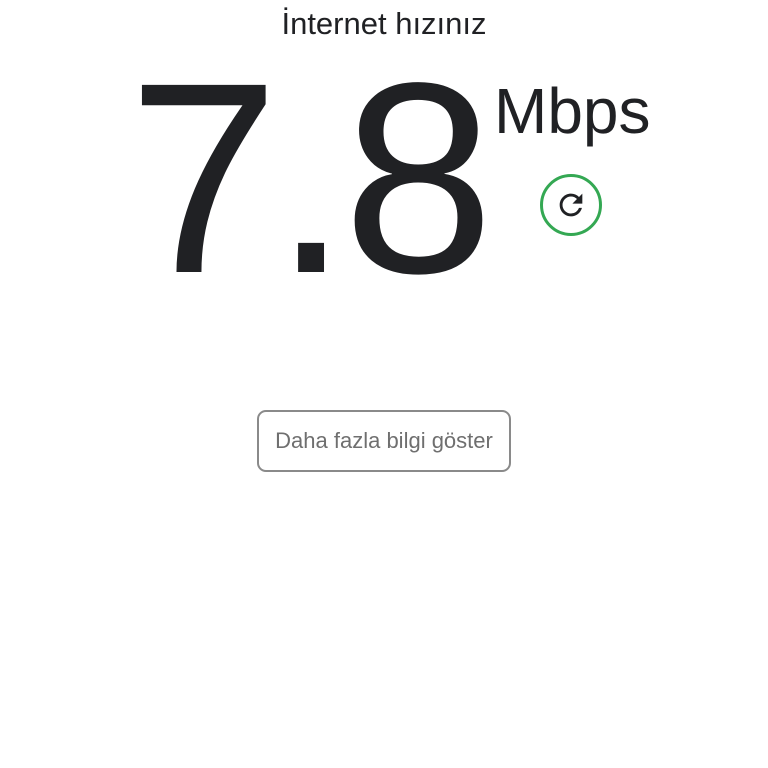  I want to click on refresh-button, so click(571, 205).